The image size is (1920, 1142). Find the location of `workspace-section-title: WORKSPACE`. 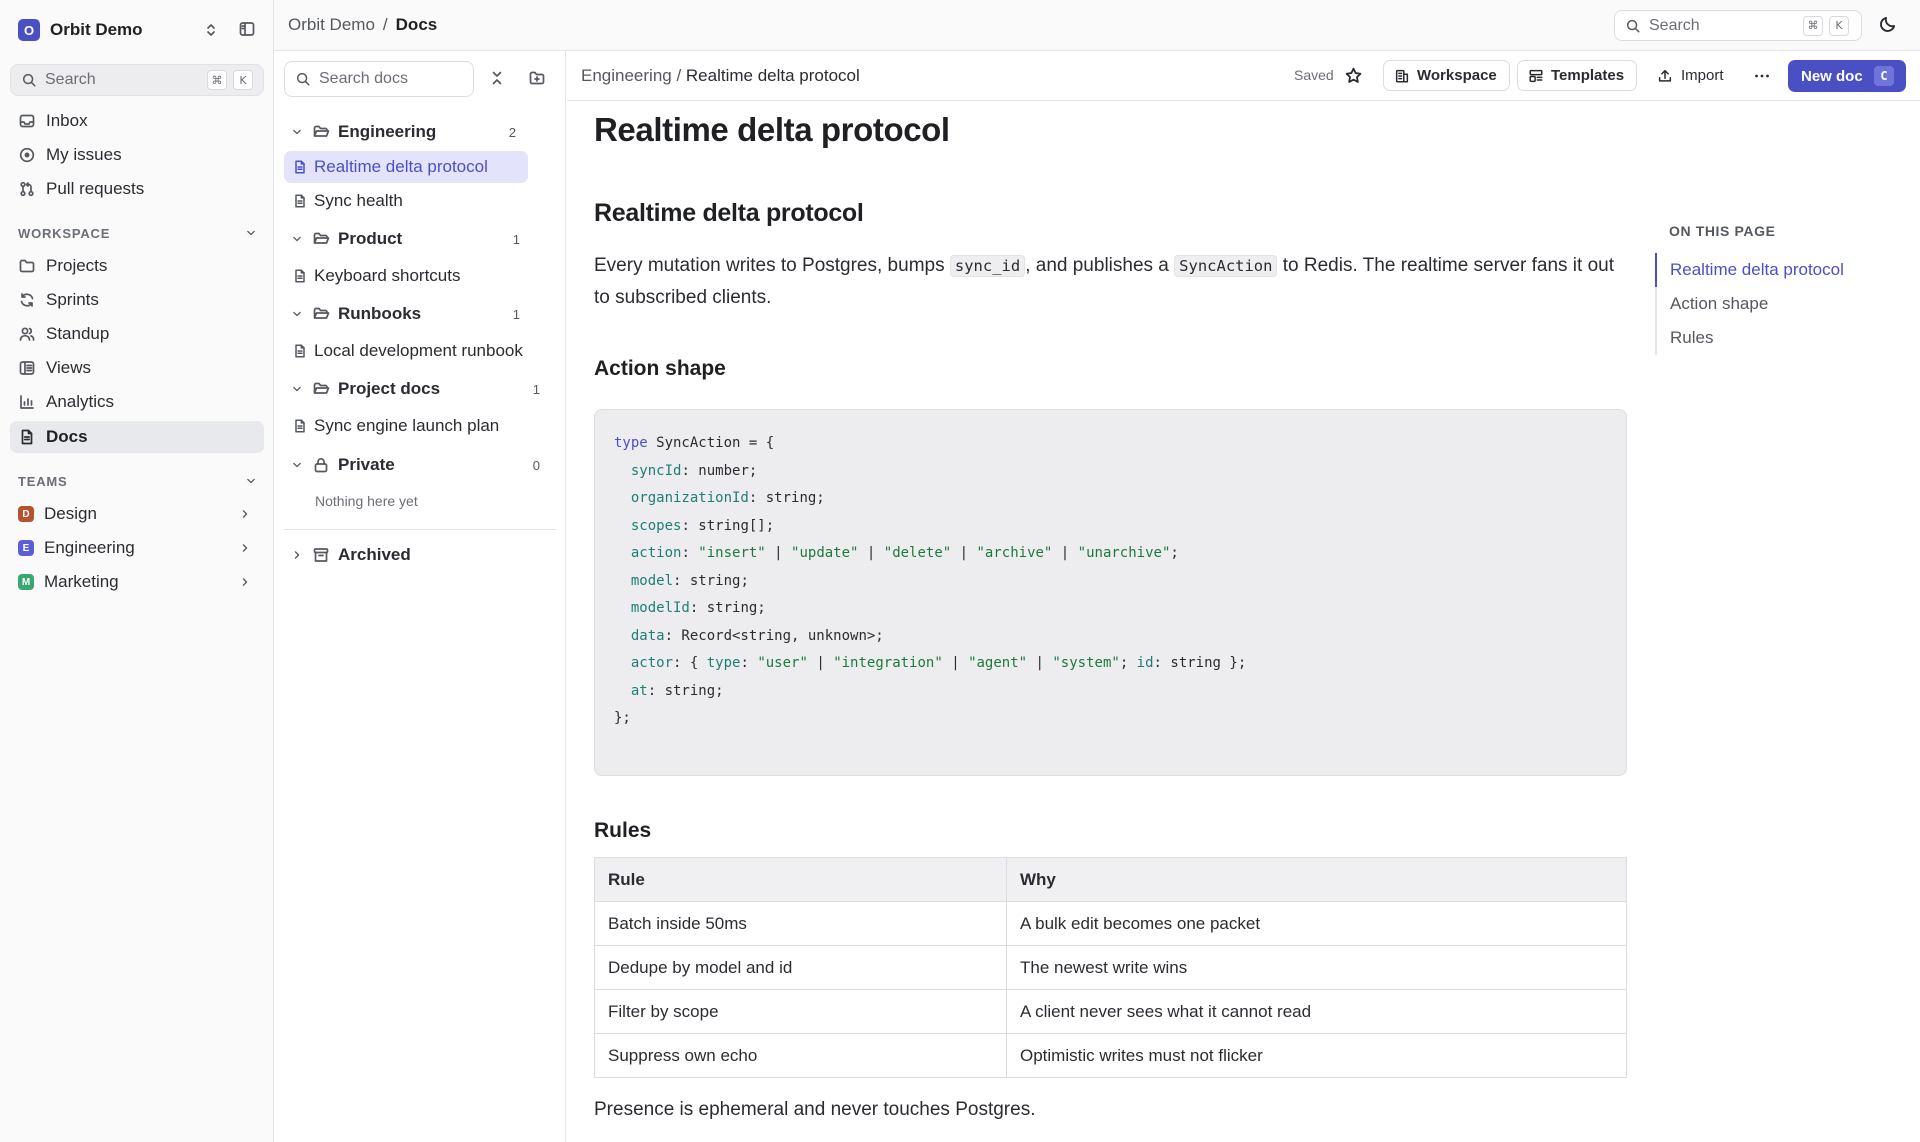

workspace-section-title: WORKSPACE is located at coordinates (64, 233).